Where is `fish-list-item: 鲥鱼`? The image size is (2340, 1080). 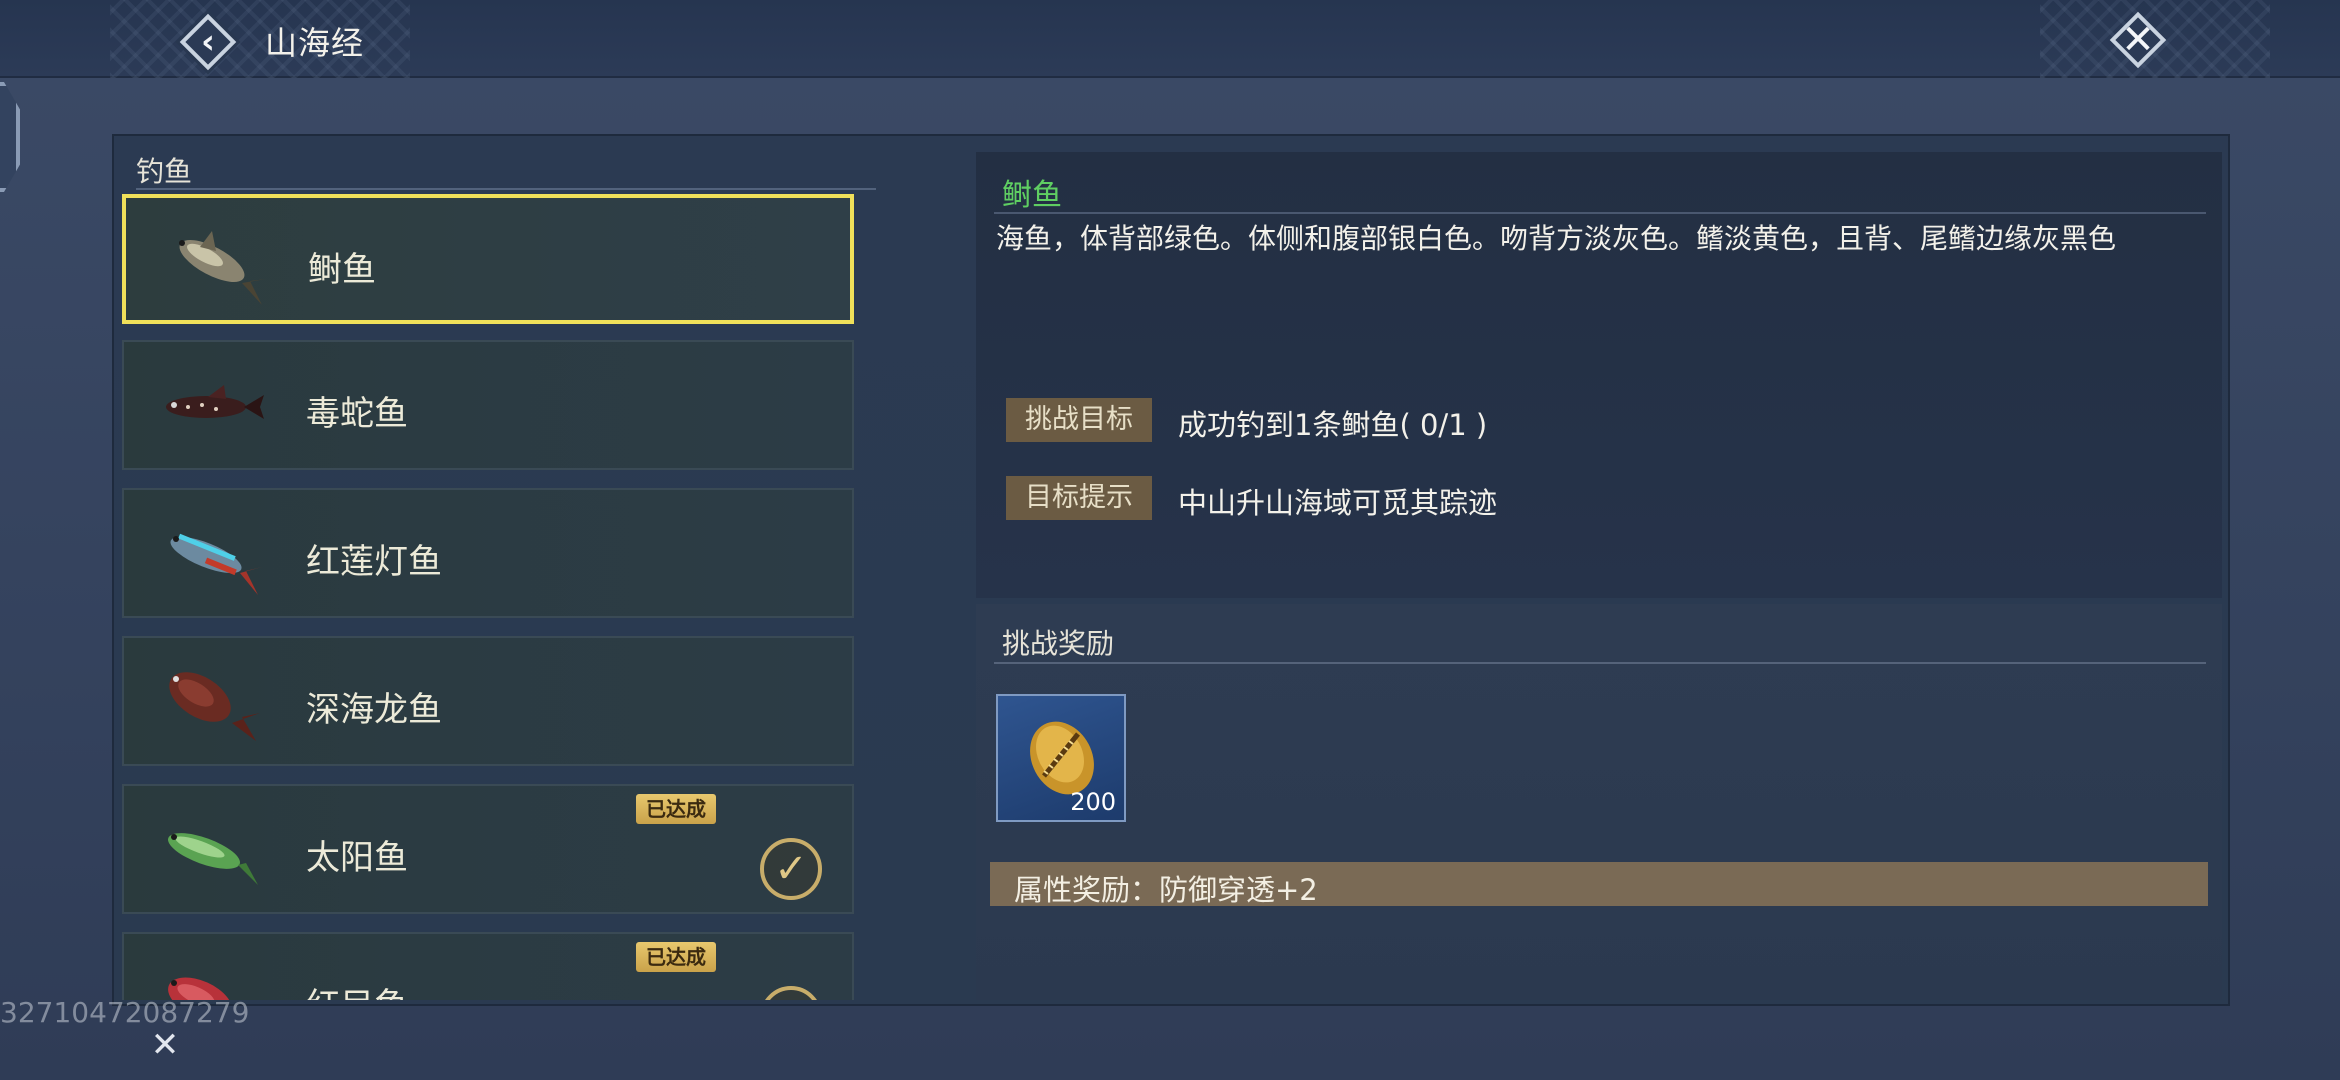 fish-list-item: 鲥鱼 is located at coordinates (488, 259).